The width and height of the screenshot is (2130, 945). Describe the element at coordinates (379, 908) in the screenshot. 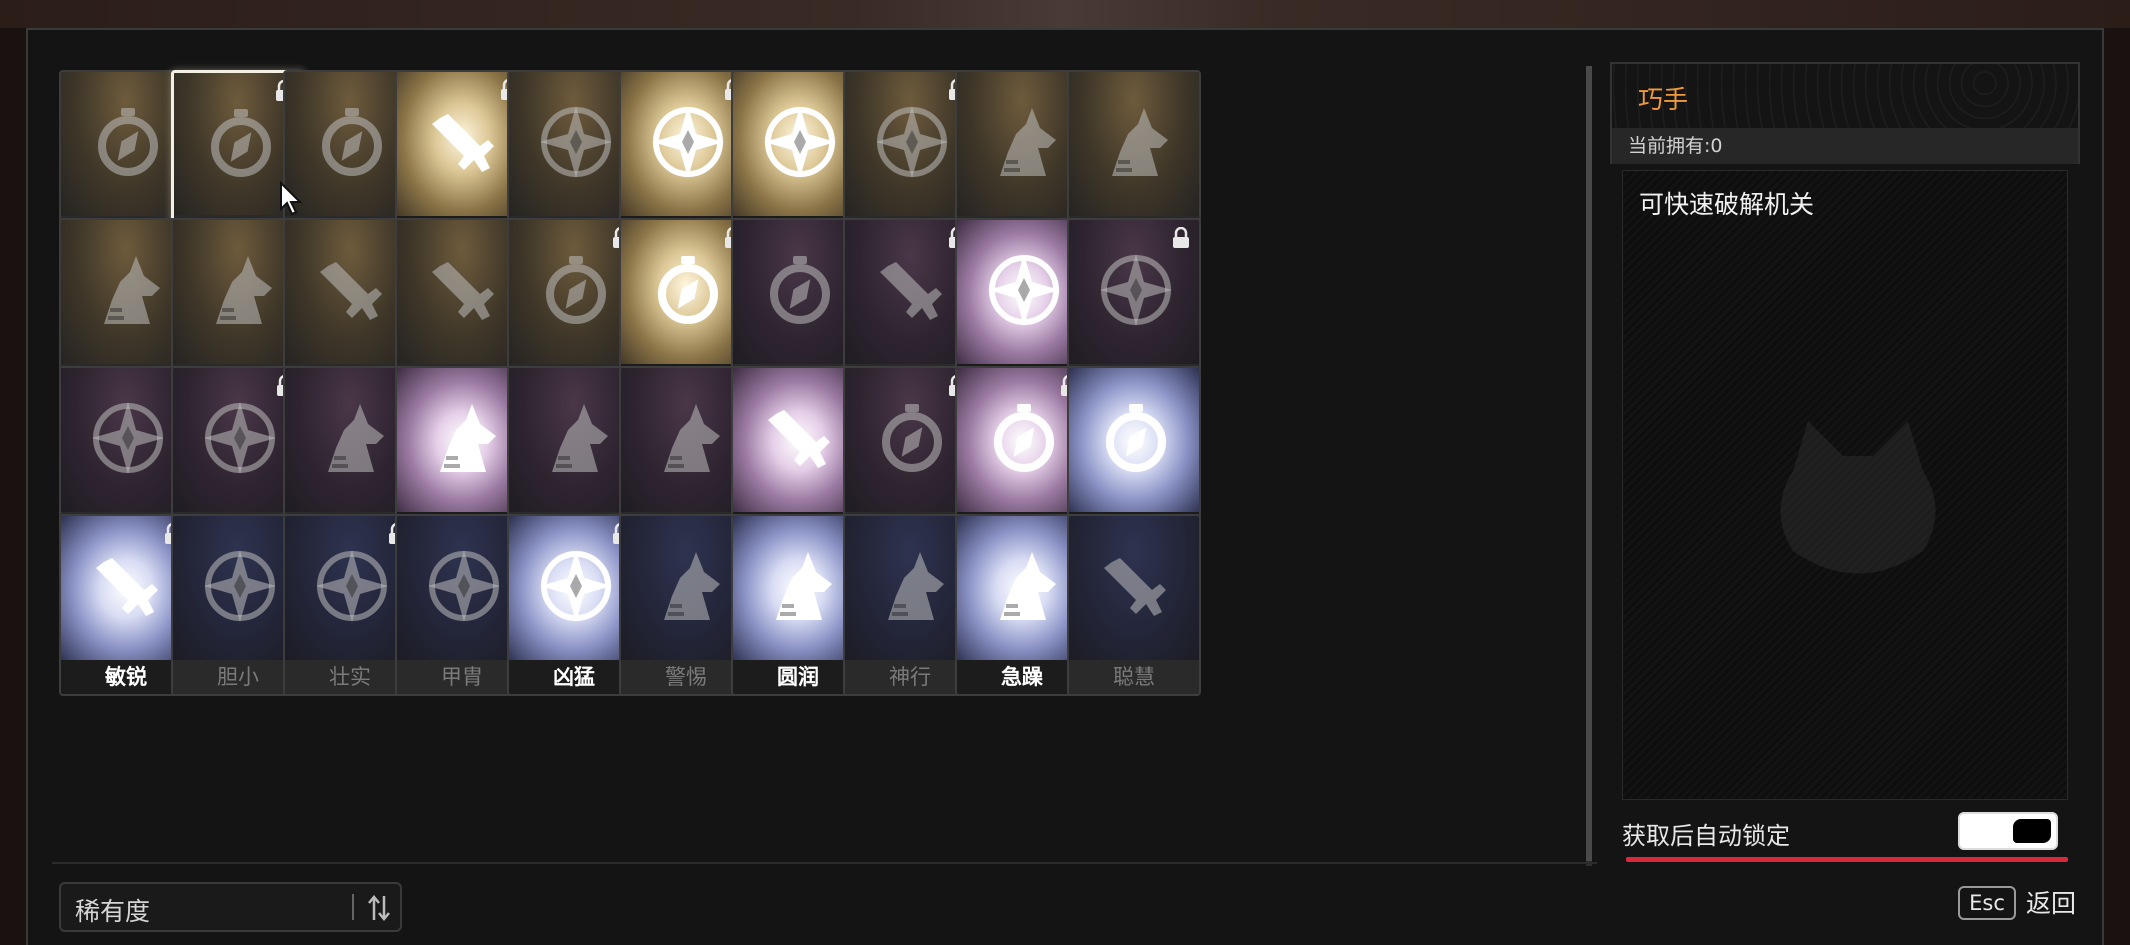

I see `sort-order-icon` at that location.